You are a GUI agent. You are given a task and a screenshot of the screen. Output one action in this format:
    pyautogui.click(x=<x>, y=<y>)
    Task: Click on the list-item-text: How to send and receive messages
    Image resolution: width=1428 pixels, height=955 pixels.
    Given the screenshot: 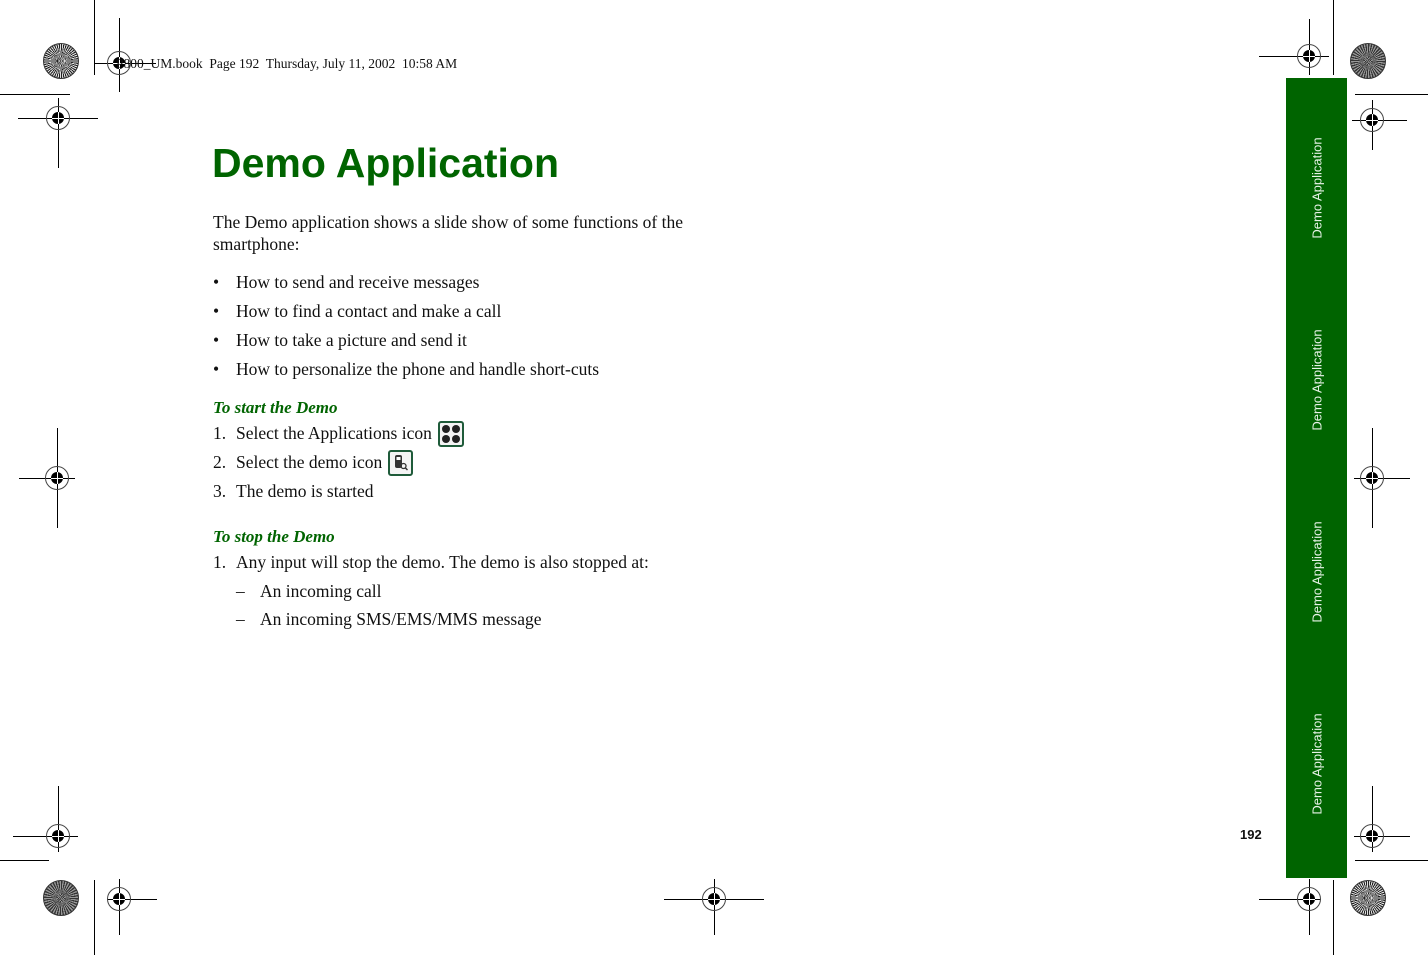 What is the action you would take?
    pyautogui.click(x=358, y=282)
    